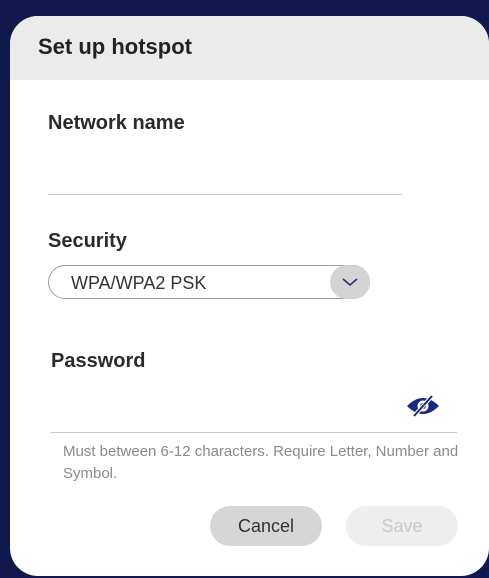  What do you see at coordinates (402, 526) in the screenshot?
I see `save-button: Save` at bounding box center [402, 526].